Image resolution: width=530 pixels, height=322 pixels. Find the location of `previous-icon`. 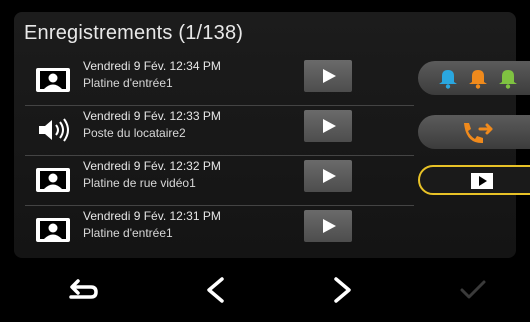

previous-icon is located at coordinates (215, 290).